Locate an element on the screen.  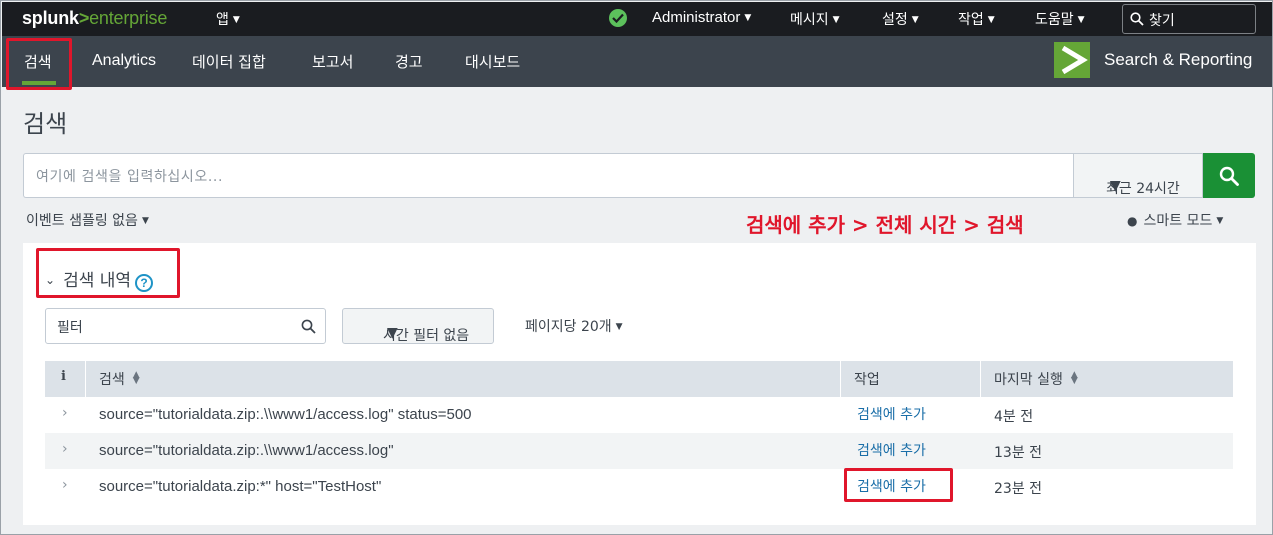
messages-menu: 메시지 ▼ is located at coordinates (815, 19).